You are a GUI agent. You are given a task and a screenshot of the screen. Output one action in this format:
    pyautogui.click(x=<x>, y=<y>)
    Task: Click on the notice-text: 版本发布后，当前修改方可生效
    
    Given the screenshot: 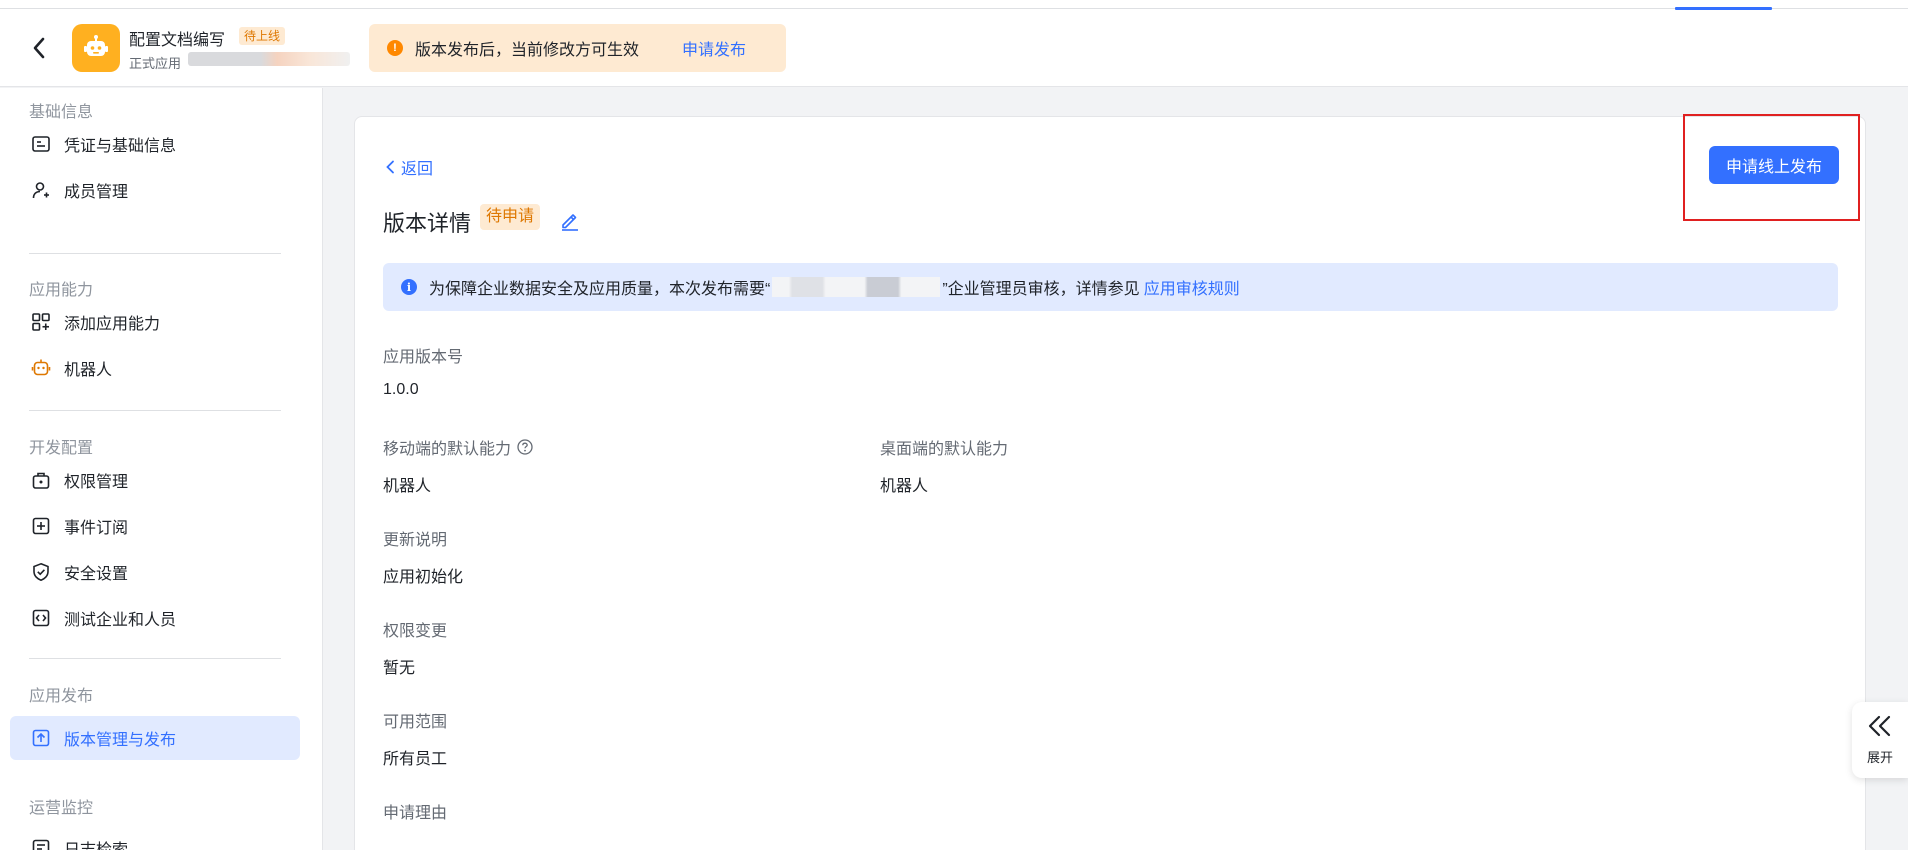 What is the action you would take?
    pyautogui.click(x=527, y=50)
    